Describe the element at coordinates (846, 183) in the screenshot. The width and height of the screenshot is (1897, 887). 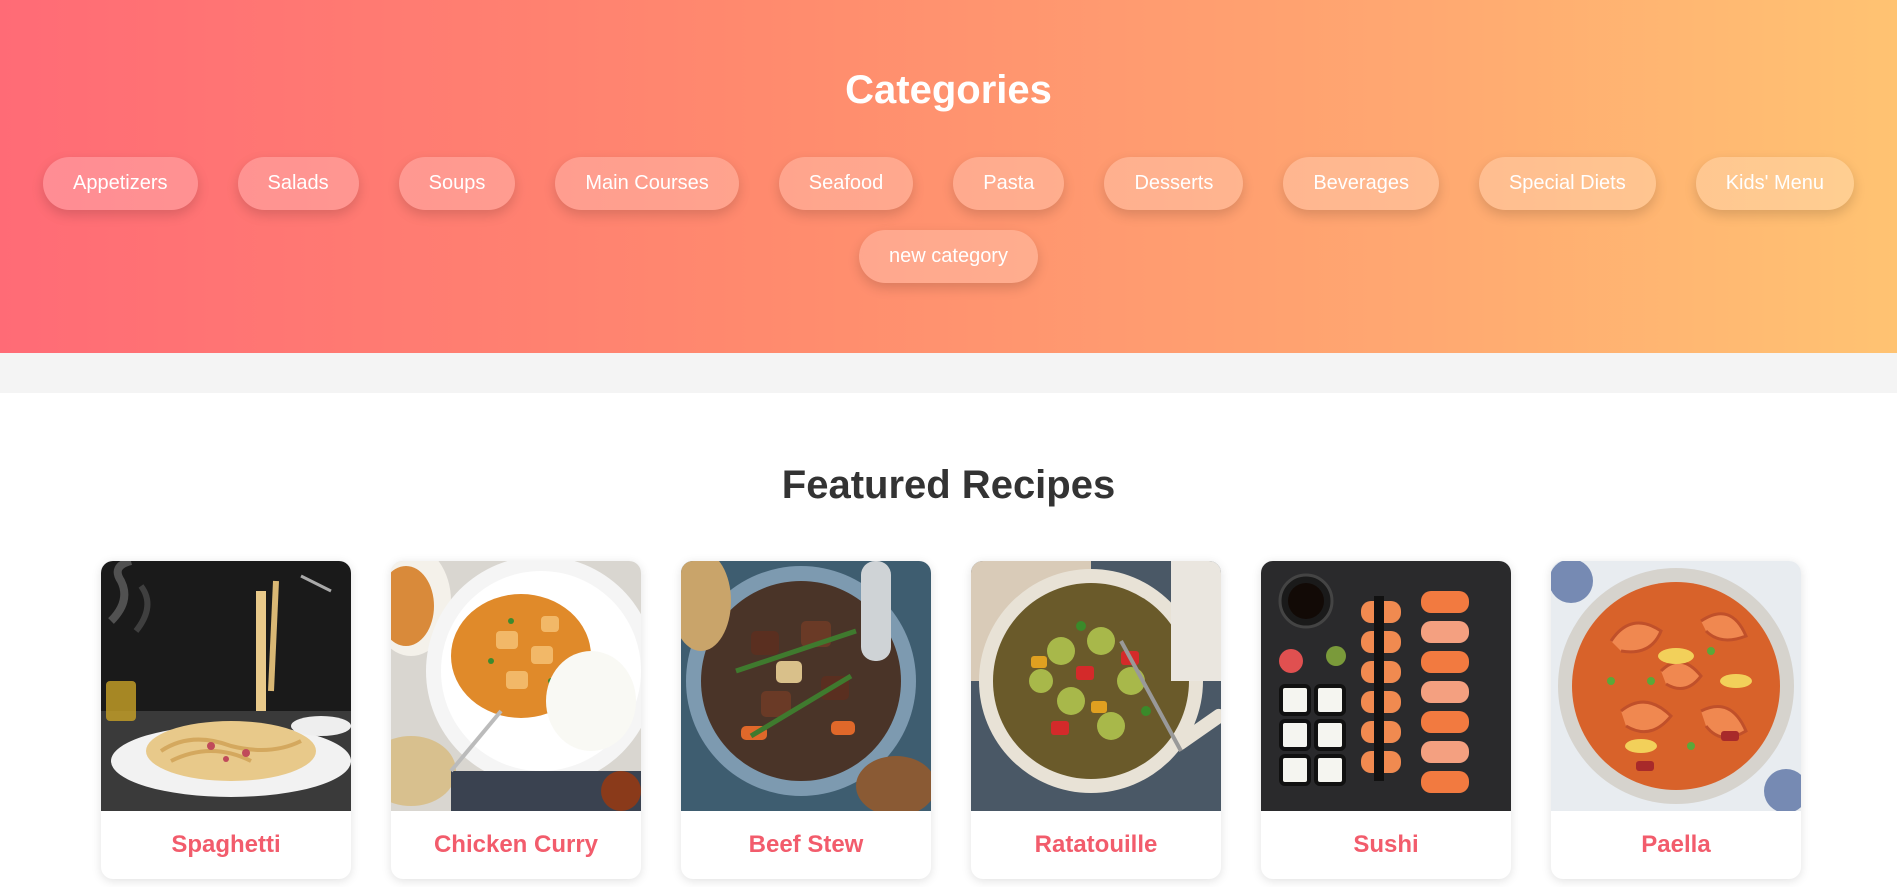
I see `category-seafood: Seafood` at that location.